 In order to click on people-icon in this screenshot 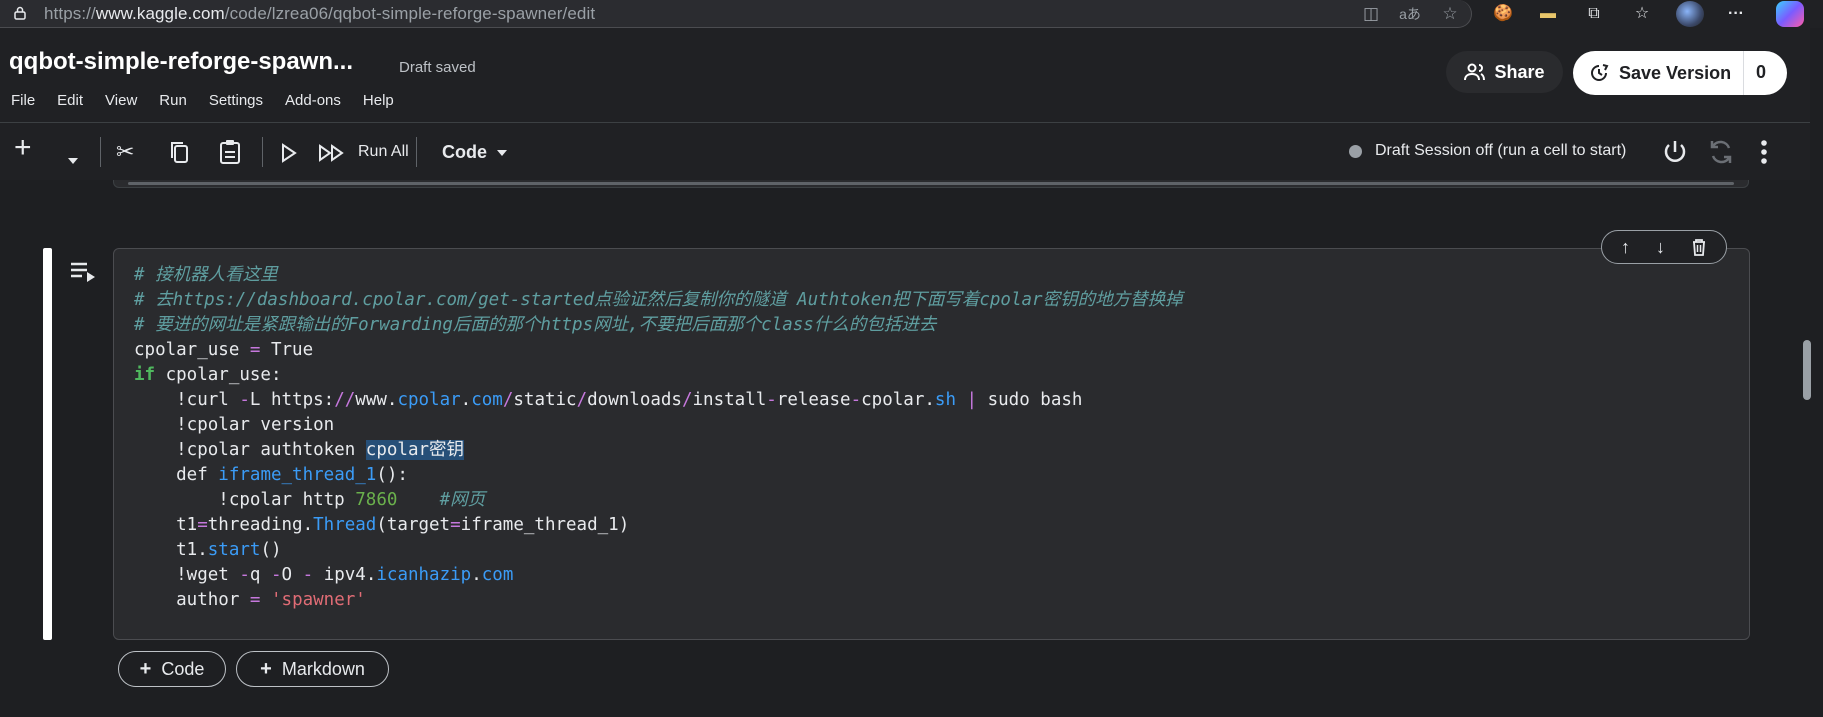, I will do `click(1475, 72)`.